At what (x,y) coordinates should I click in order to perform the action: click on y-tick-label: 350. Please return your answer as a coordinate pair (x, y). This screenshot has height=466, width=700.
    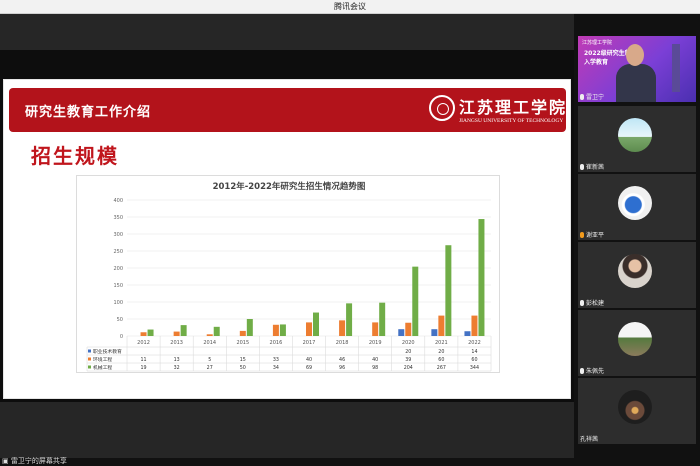
    Looking at the image, I should click on (118, 218).